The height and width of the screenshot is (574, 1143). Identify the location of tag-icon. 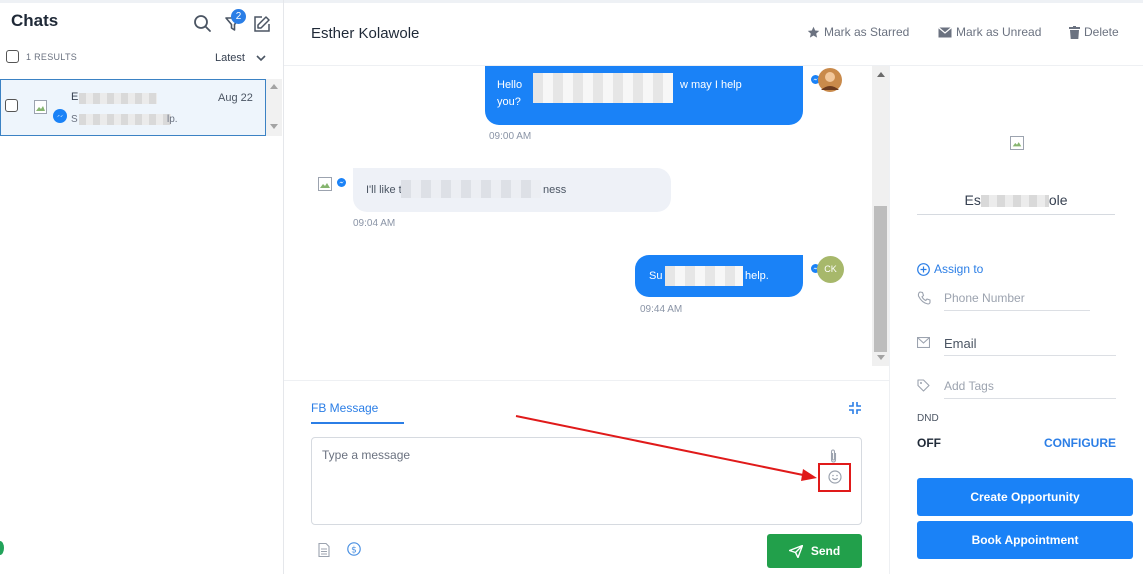
(923, 385).